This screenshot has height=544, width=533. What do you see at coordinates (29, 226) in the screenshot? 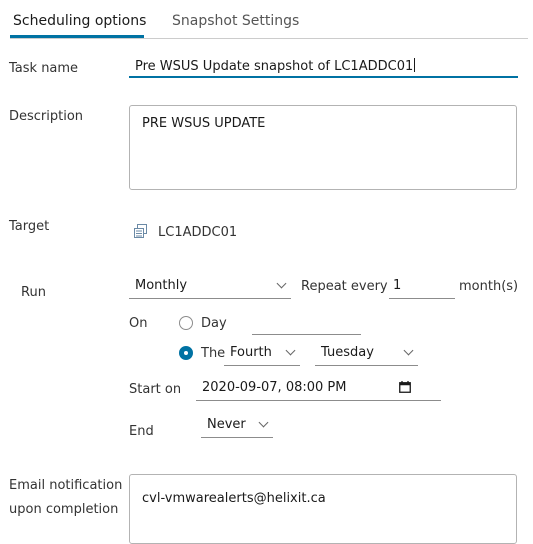
I see `target-label: Target` at bounding box center [29, 226].